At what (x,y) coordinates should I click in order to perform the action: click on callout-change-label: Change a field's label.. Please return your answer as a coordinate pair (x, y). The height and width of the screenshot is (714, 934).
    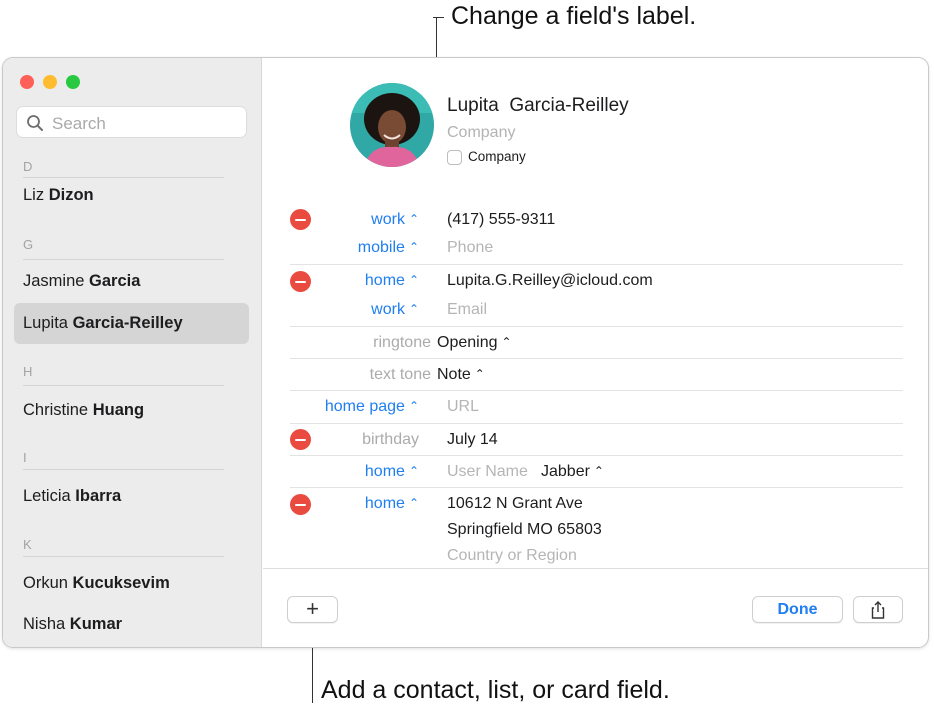
    Looking at the image, I should click on (574, 16).